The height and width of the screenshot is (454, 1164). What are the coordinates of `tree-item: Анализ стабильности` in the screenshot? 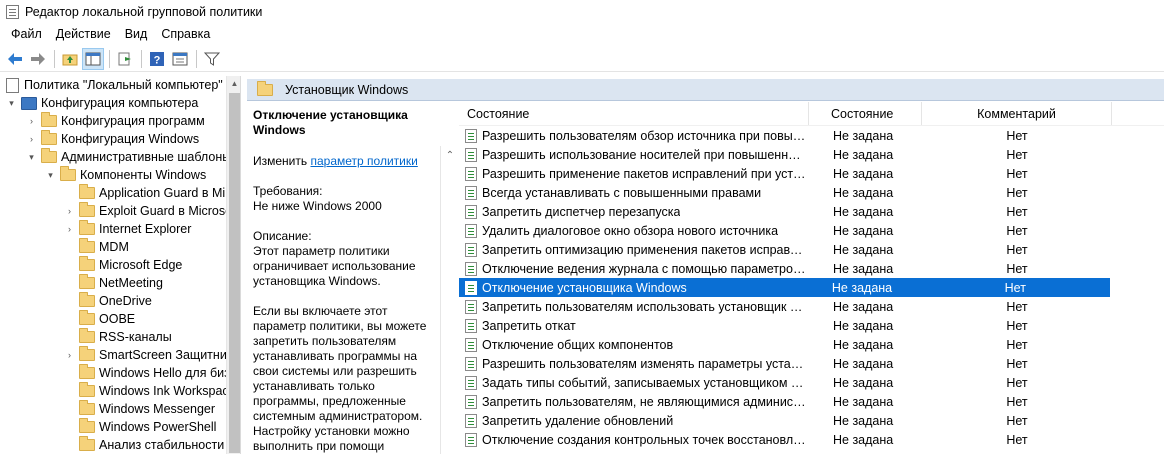 It's located at (120, 445).